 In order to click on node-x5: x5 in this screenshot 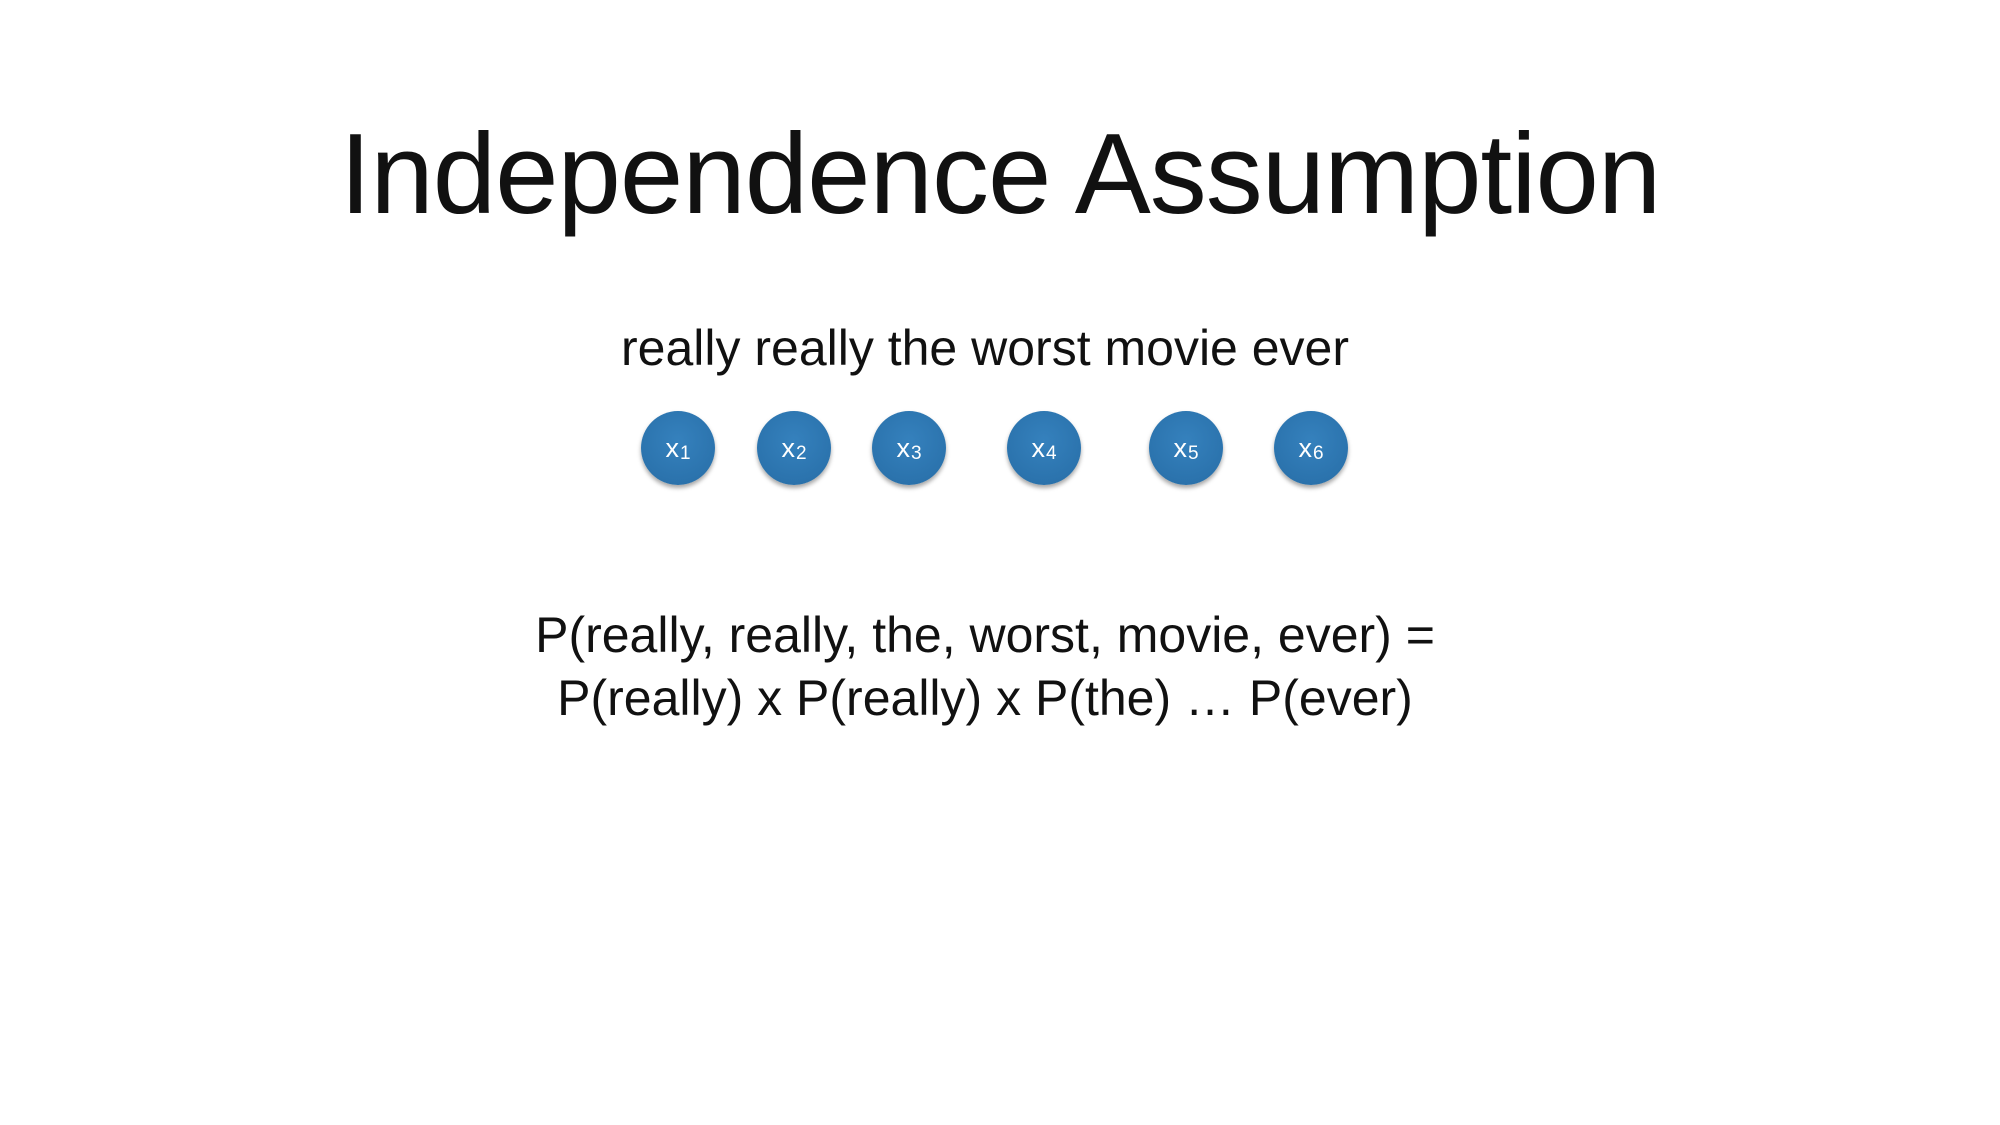, I will do `click(1186, 448)`.